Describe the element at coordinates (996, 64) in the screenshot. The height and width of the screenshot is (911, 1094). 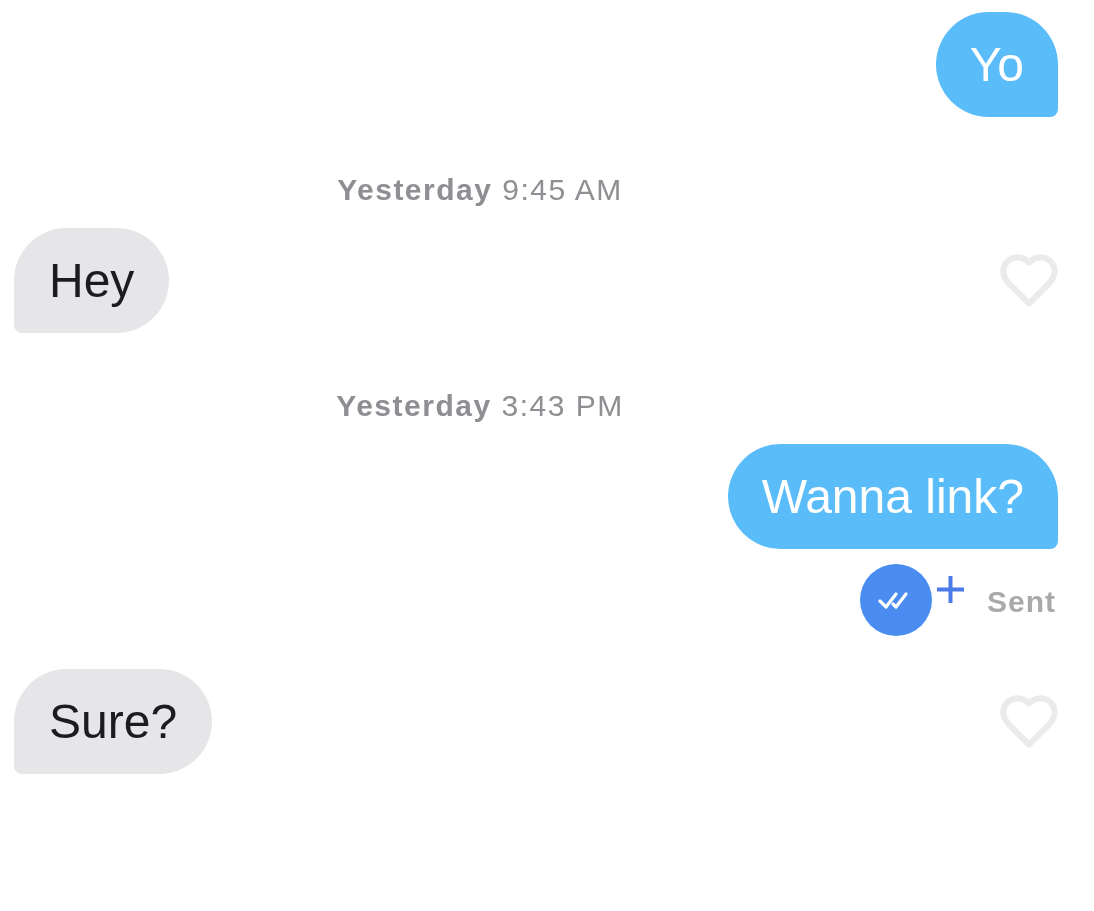
I see `sent-message-bubble: Yo` at that location.